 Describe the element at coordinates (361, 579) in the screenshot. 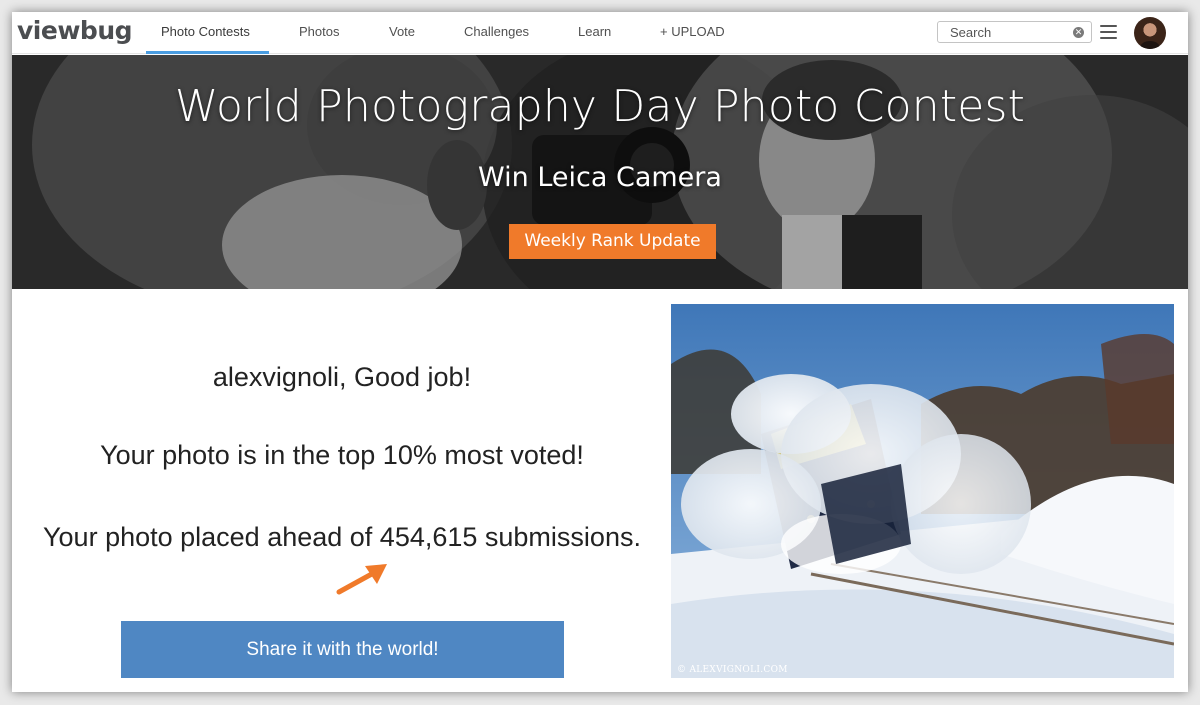

I see `arrow-up-right-icon` at that location.